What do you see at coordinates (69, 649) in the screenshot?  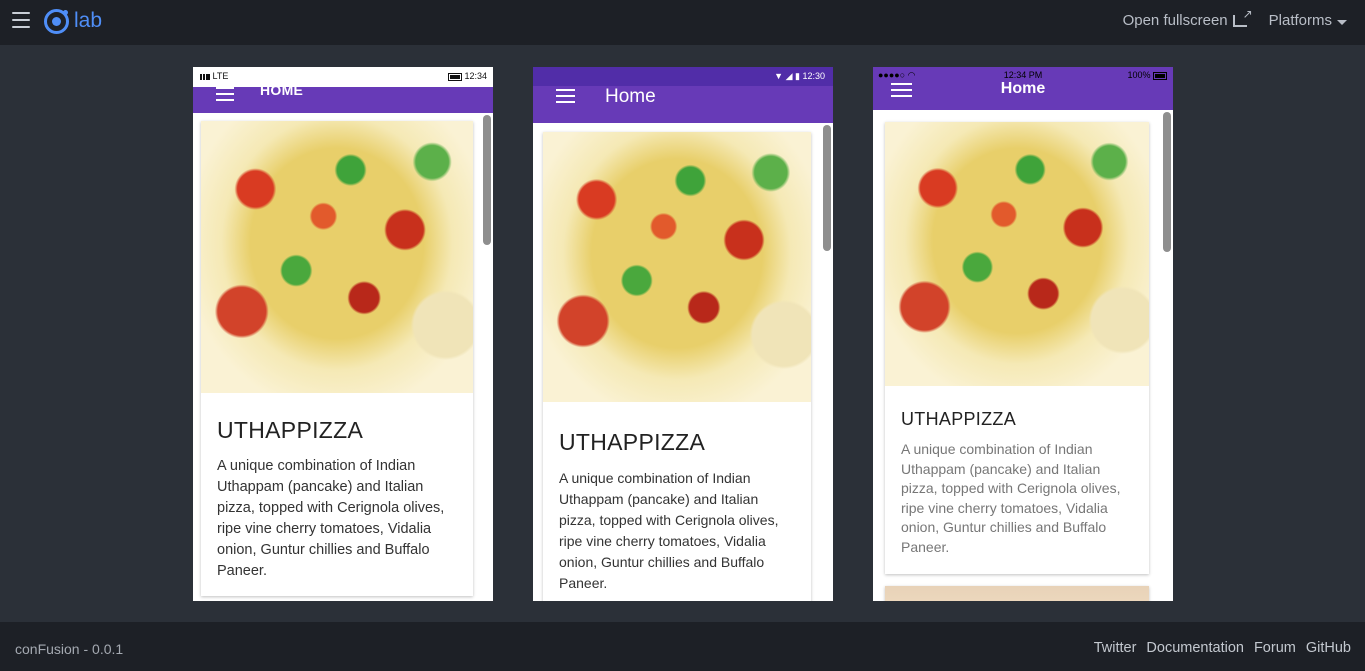 I see `app-version: conFusion - 0.0.1` at bounding box center [69, 649].